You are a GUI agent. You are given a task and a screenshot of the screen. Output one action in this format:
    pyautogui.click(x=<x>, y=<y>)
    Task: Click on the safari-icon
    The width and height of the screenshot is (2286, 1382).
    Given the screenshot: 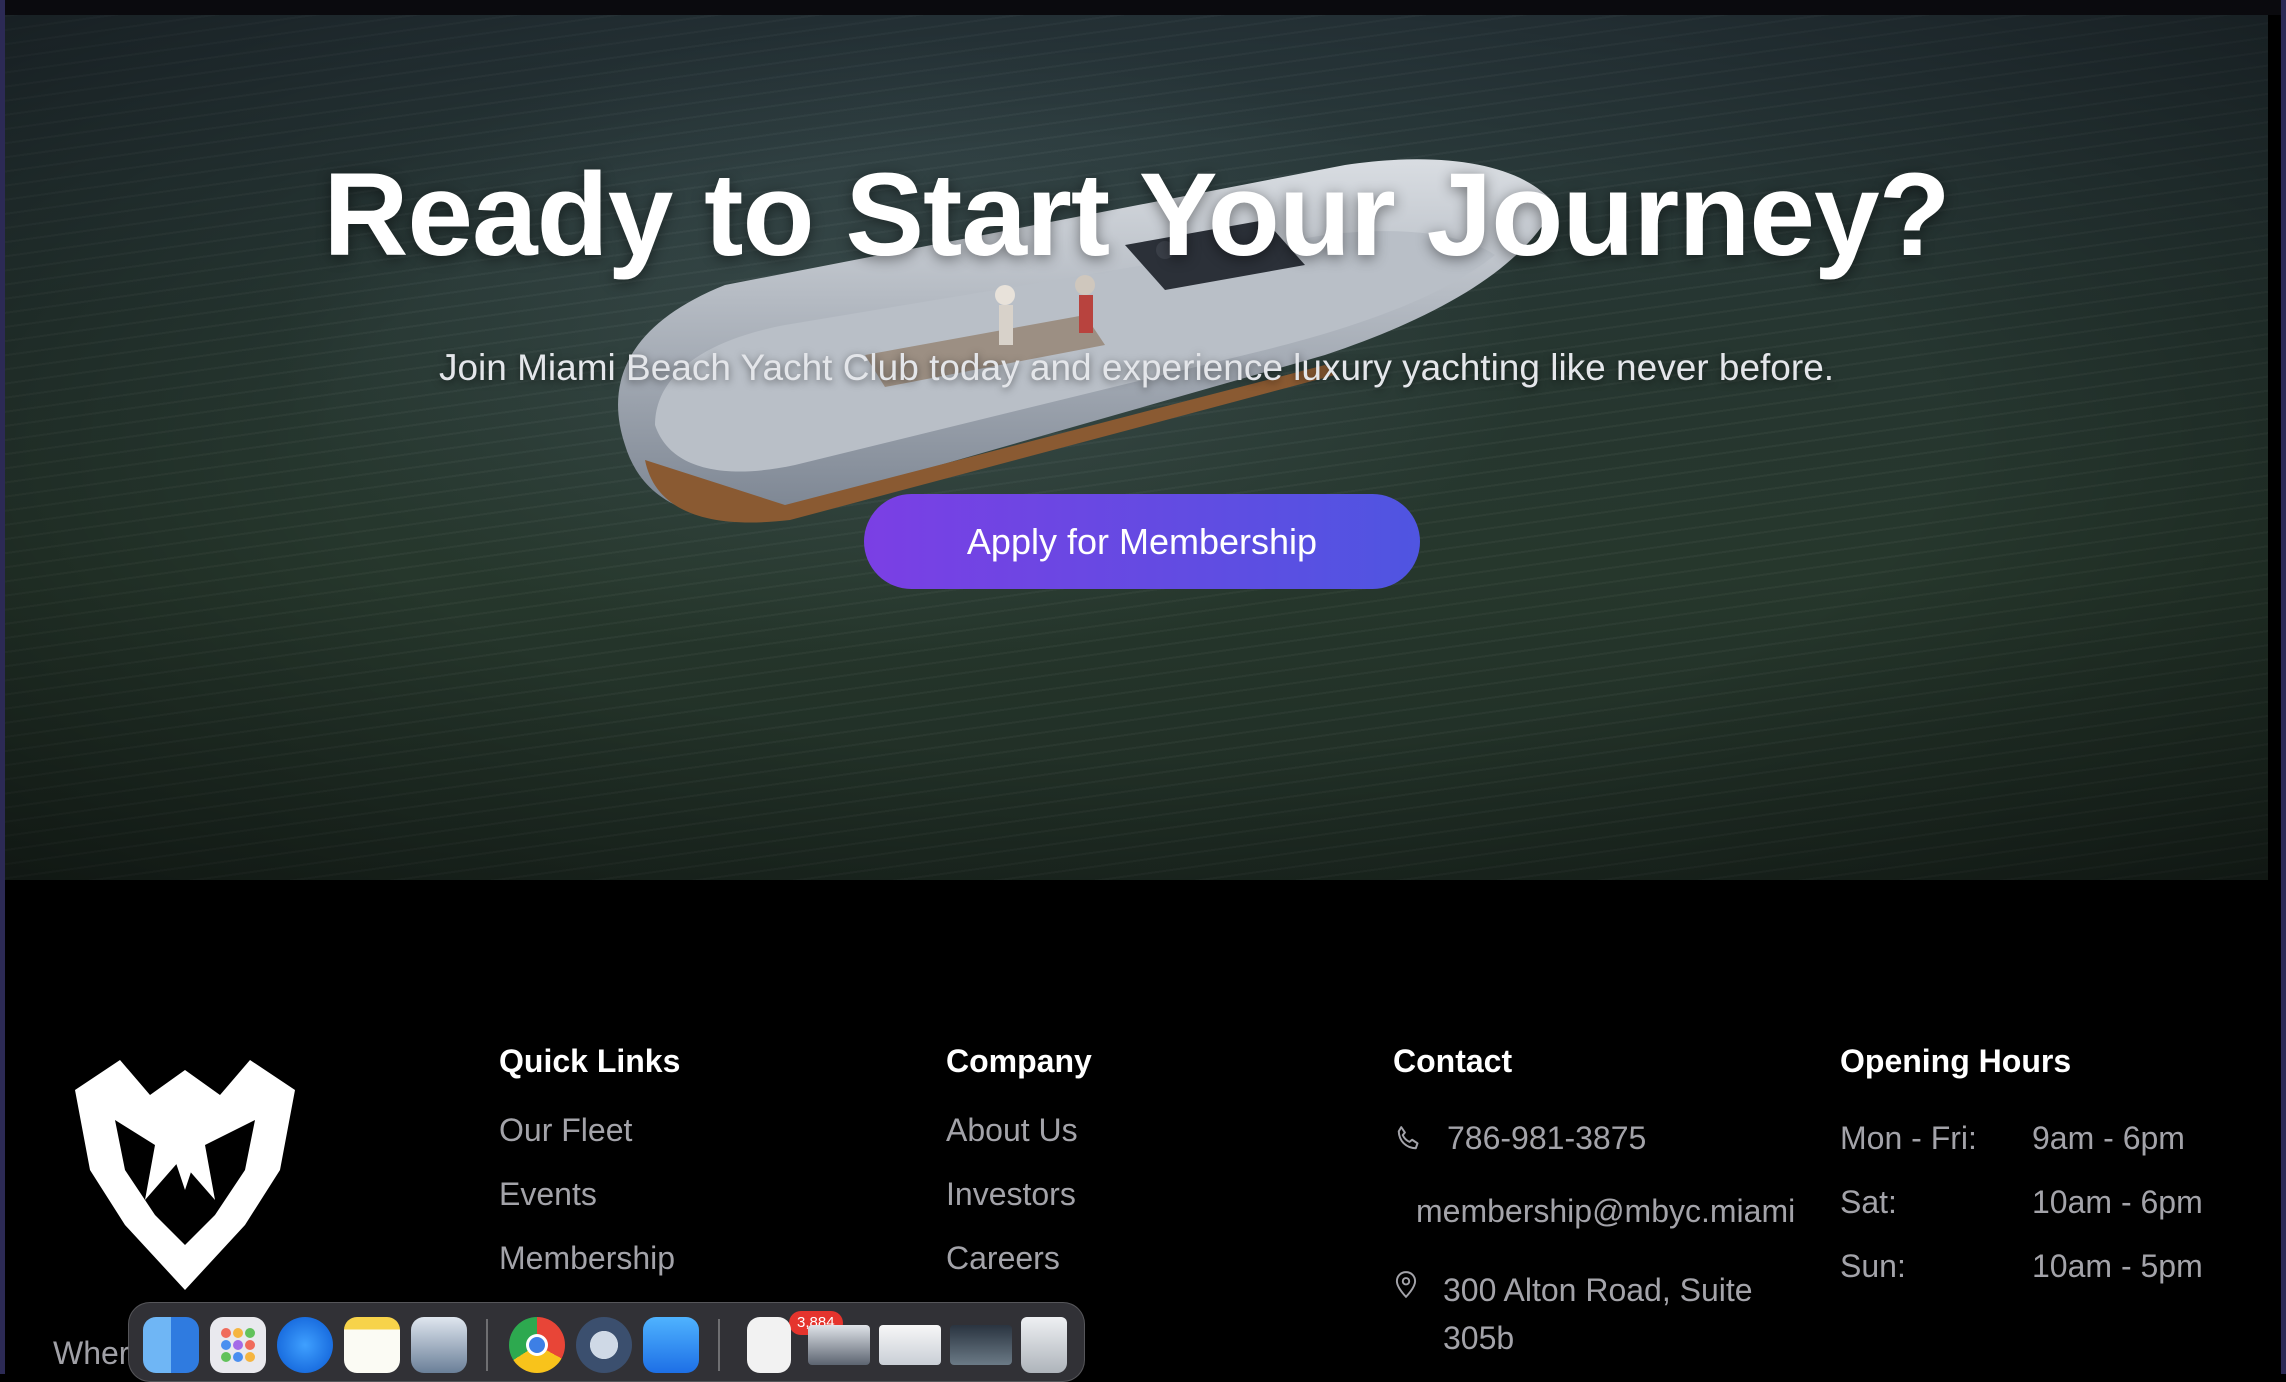 What is the action you would take?
    pyautogui.click(x=305, y=1345)
    